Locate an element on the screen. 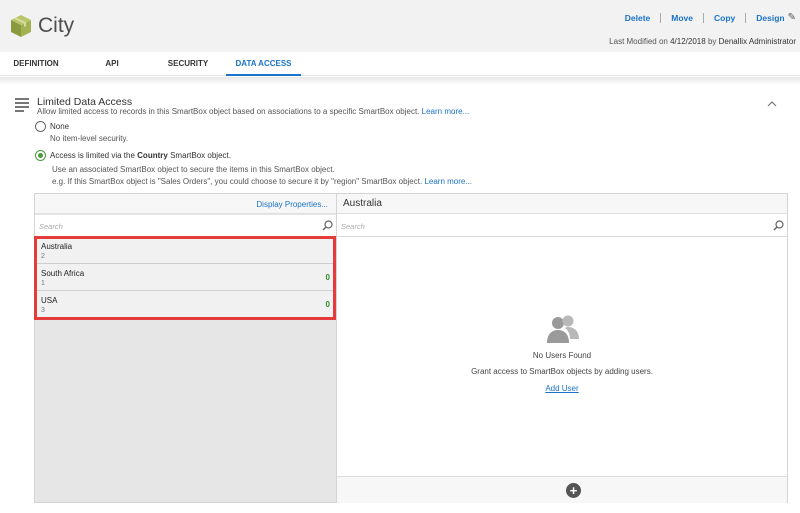 This screenshot has height=513, width=800. tab-api: API is located at coordinates (112, 64).